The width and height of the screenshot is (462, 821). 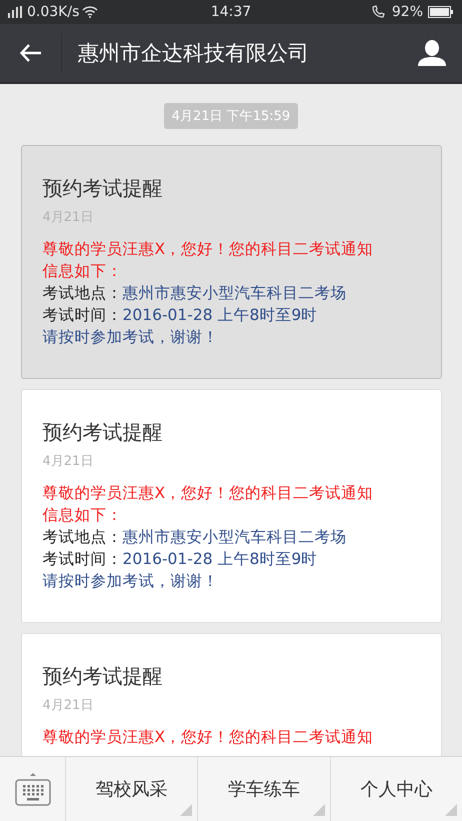 I want to click on battery-icon, so click(x=441, y=12).